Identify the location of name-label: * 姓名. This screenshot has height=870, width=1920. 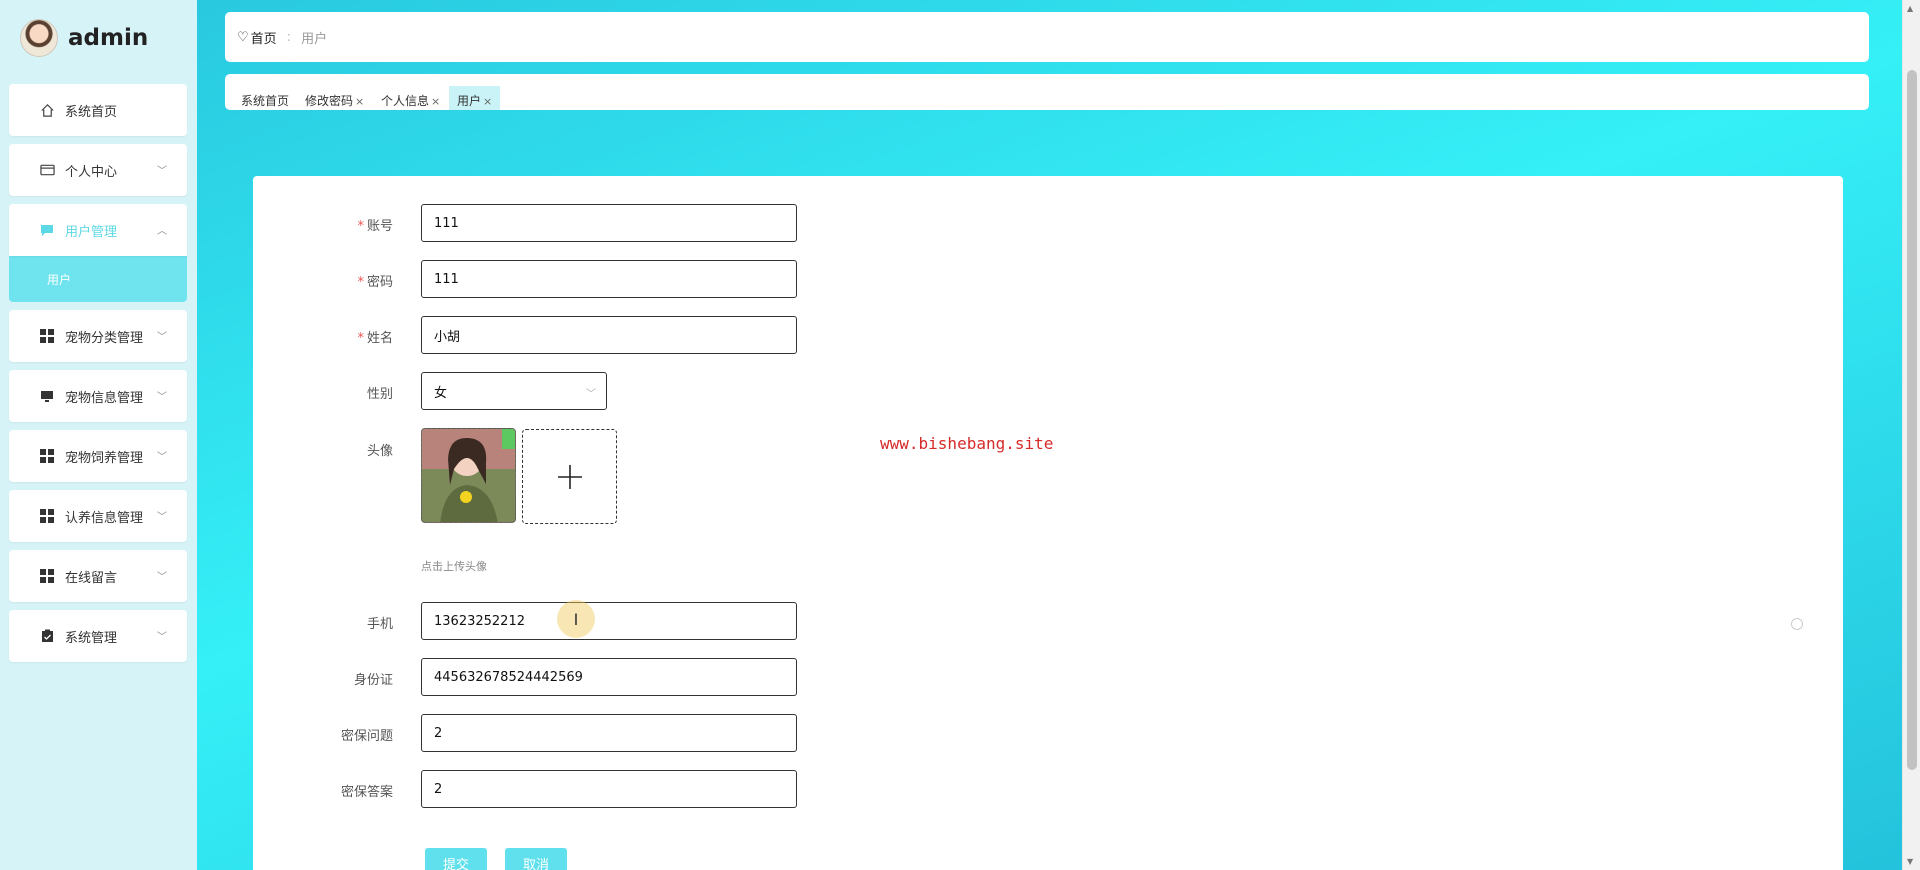
(323, 336).